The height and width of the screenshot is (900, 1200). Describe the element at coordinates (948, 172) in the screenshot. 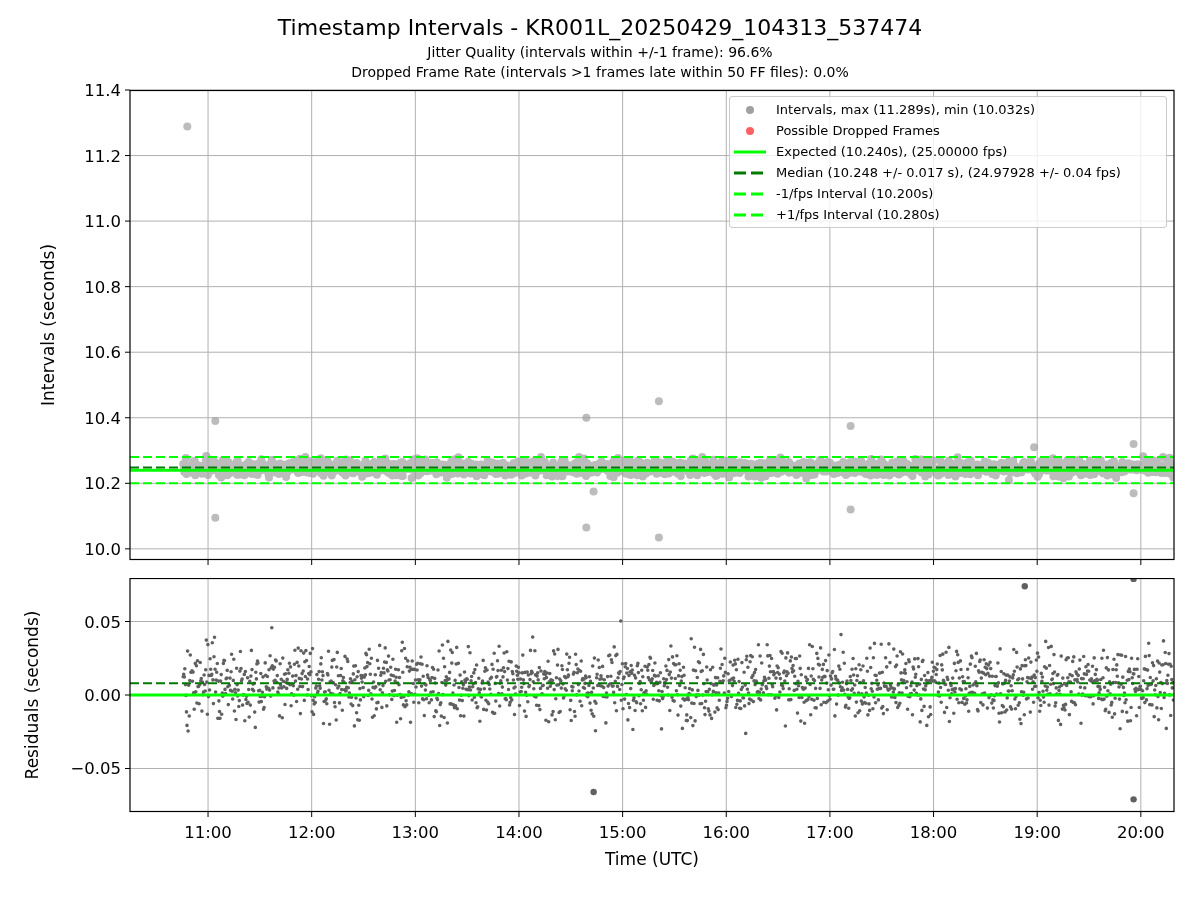

I see `legend-label: Median (10.248 +/- 0.017 s), (24.97928 +/- 0.04 fps)` at that location.